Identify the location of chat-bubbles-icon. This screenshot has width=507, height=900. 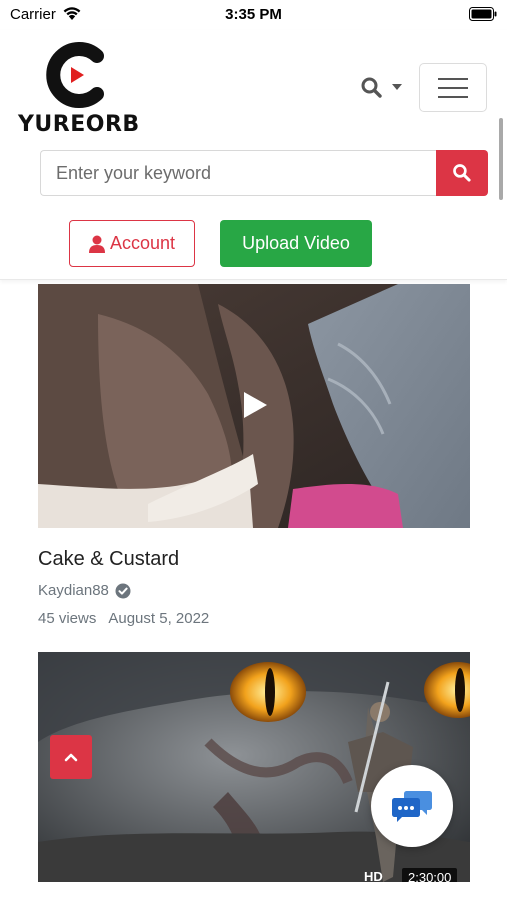
(412, 806).